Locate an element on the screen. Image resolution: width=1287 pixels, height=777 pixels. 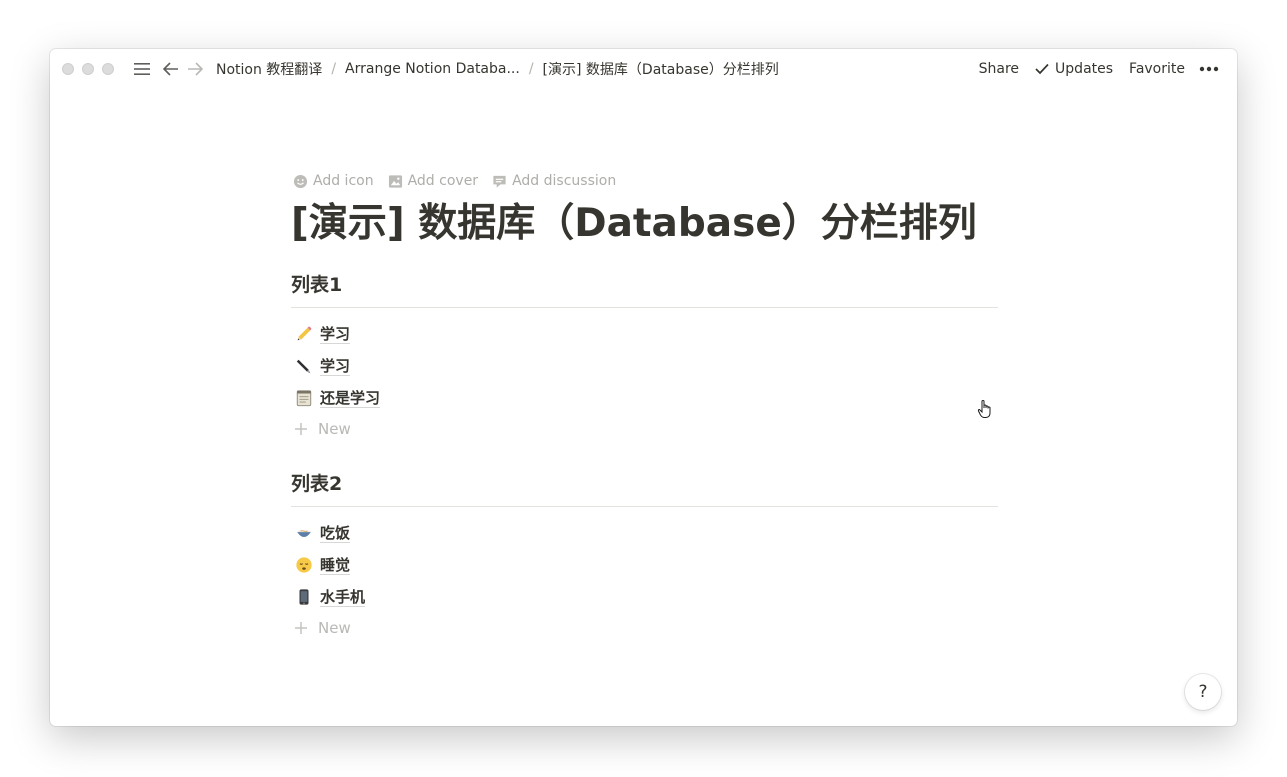
database-list-1: 列表1 学习 学习 还是学习 New is located at coordinates (644, 357).